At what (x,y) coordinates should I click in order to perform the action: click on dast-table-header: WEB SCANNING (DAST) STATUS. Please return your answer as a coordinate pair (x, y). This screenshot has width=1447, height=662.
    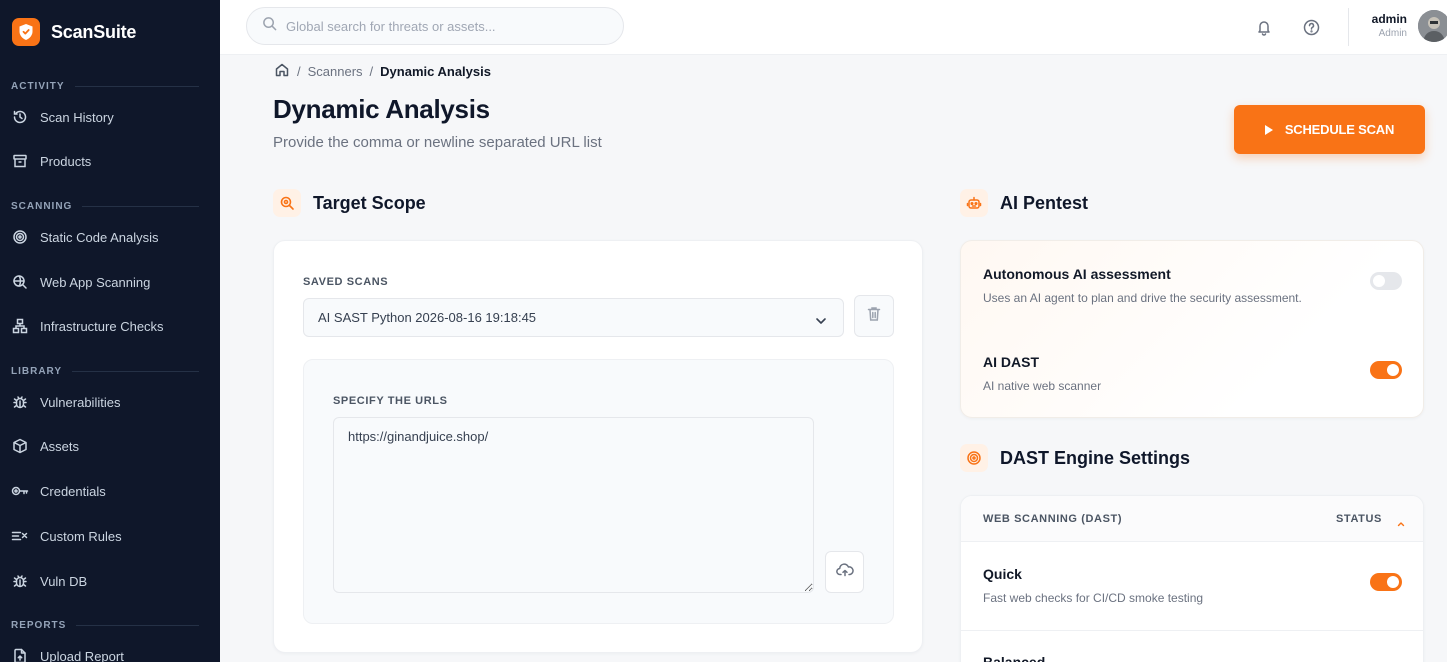
    Looking at the image, I should click on (1192, 519).